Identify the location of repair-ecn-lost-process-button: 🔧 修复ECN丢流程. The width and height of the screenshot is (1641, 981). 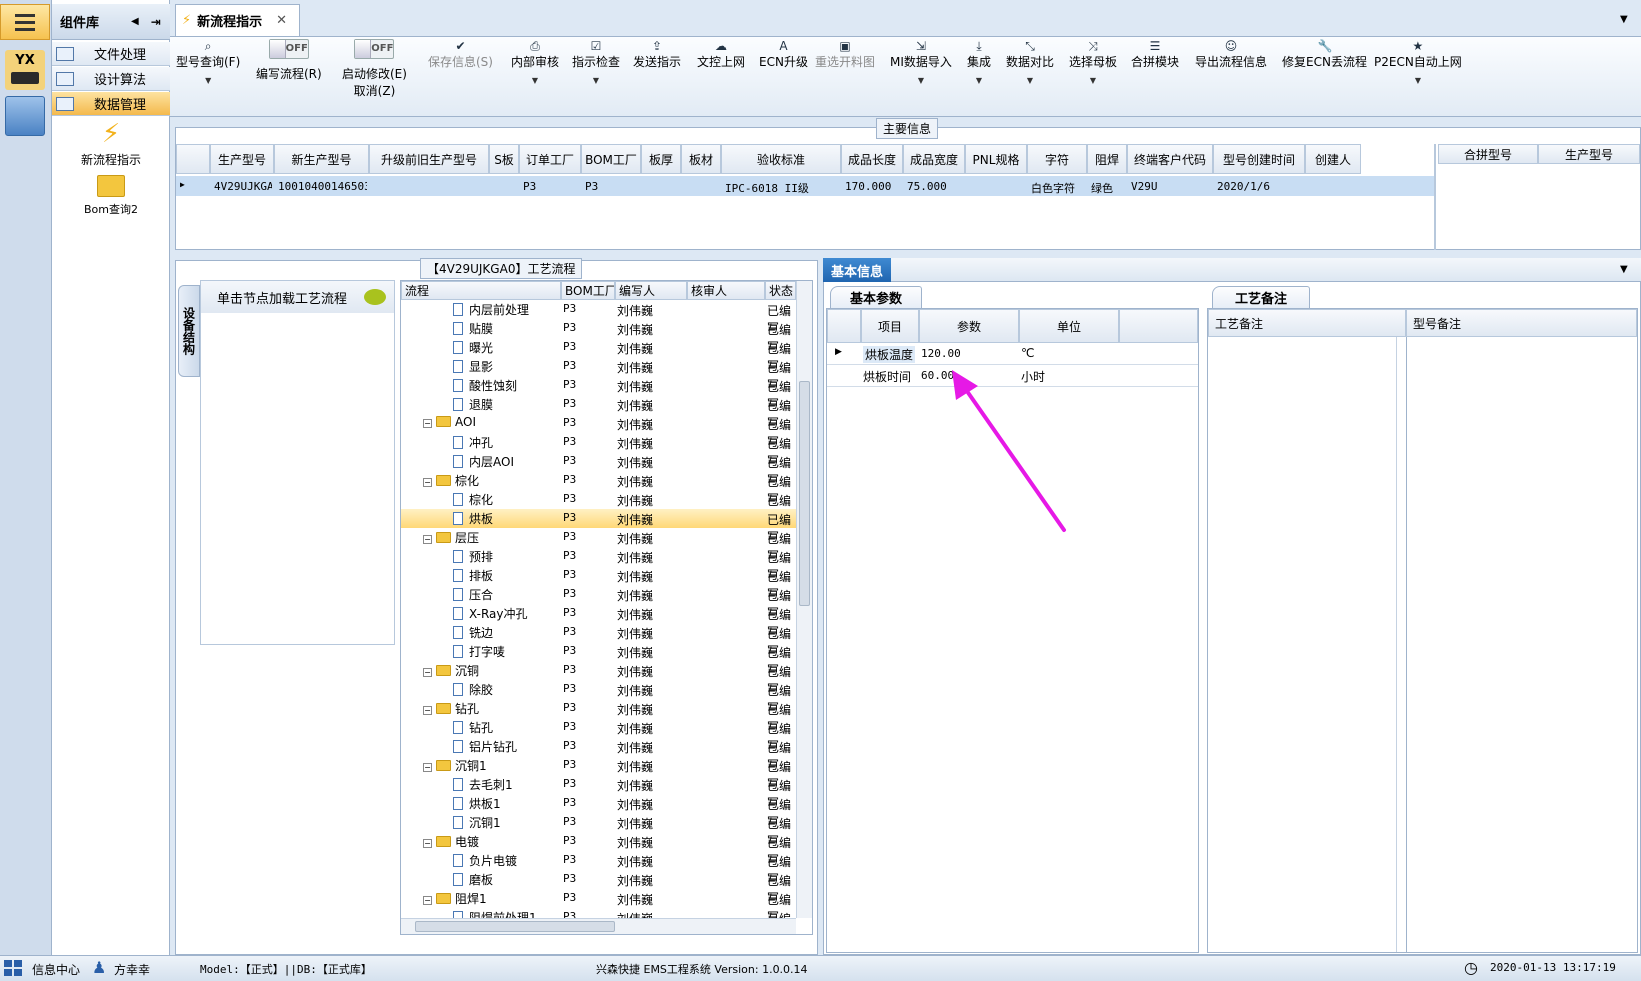
(1324, 54).